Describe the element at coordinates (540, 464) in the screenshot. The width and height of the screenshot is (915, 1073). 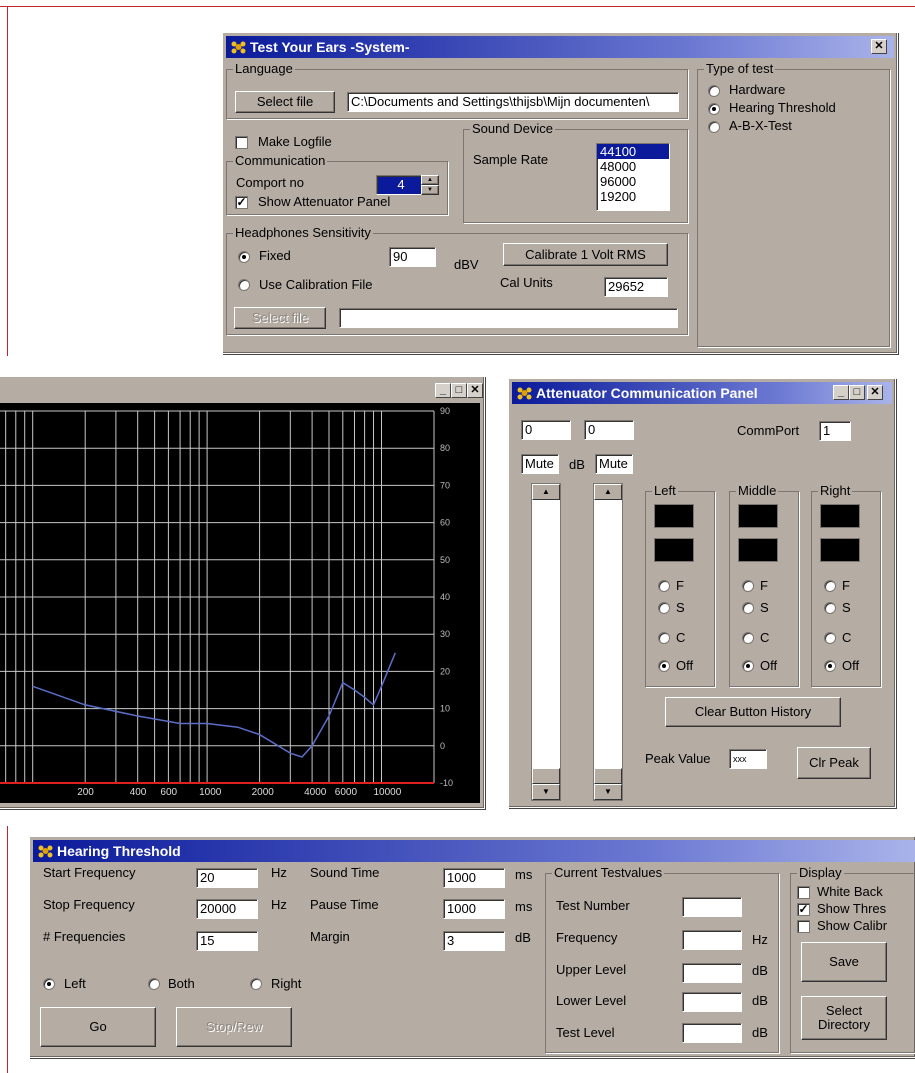
I see `left-mute-field: Mute` at that location.